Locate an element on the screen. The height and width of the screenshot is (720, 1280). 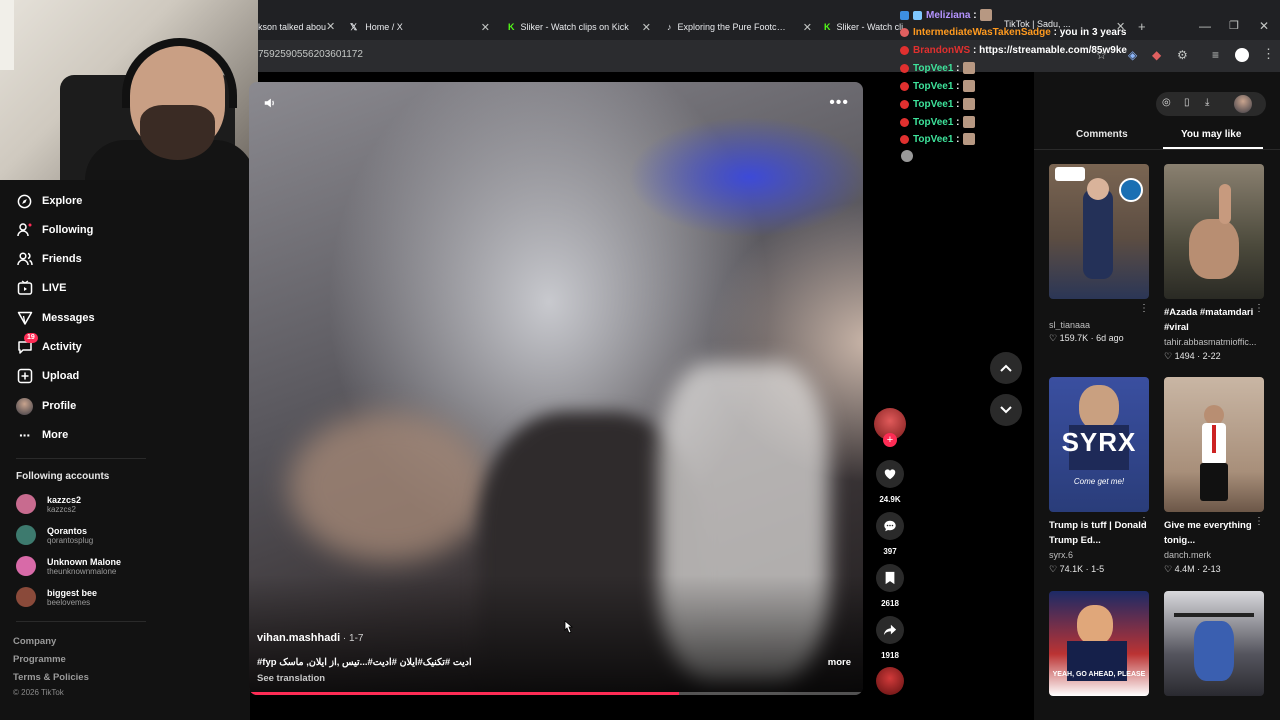
video-progress-fill is located at coordinates (464, 693).